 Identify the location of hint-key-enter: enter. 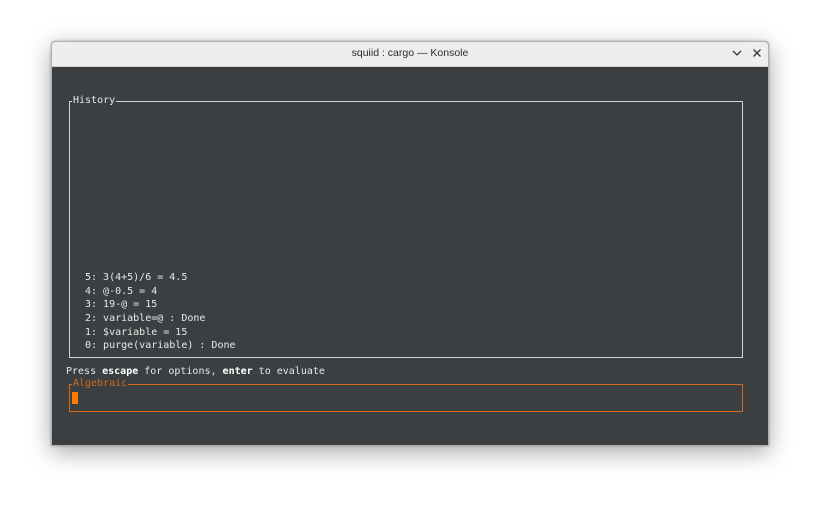
(237, 371).